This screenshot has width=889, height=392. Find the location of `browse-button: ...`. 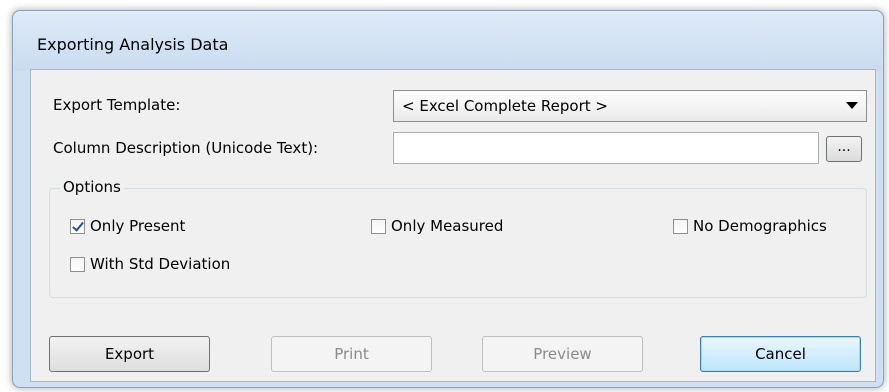

browse-button: ... is located at coordinates (844, 149).